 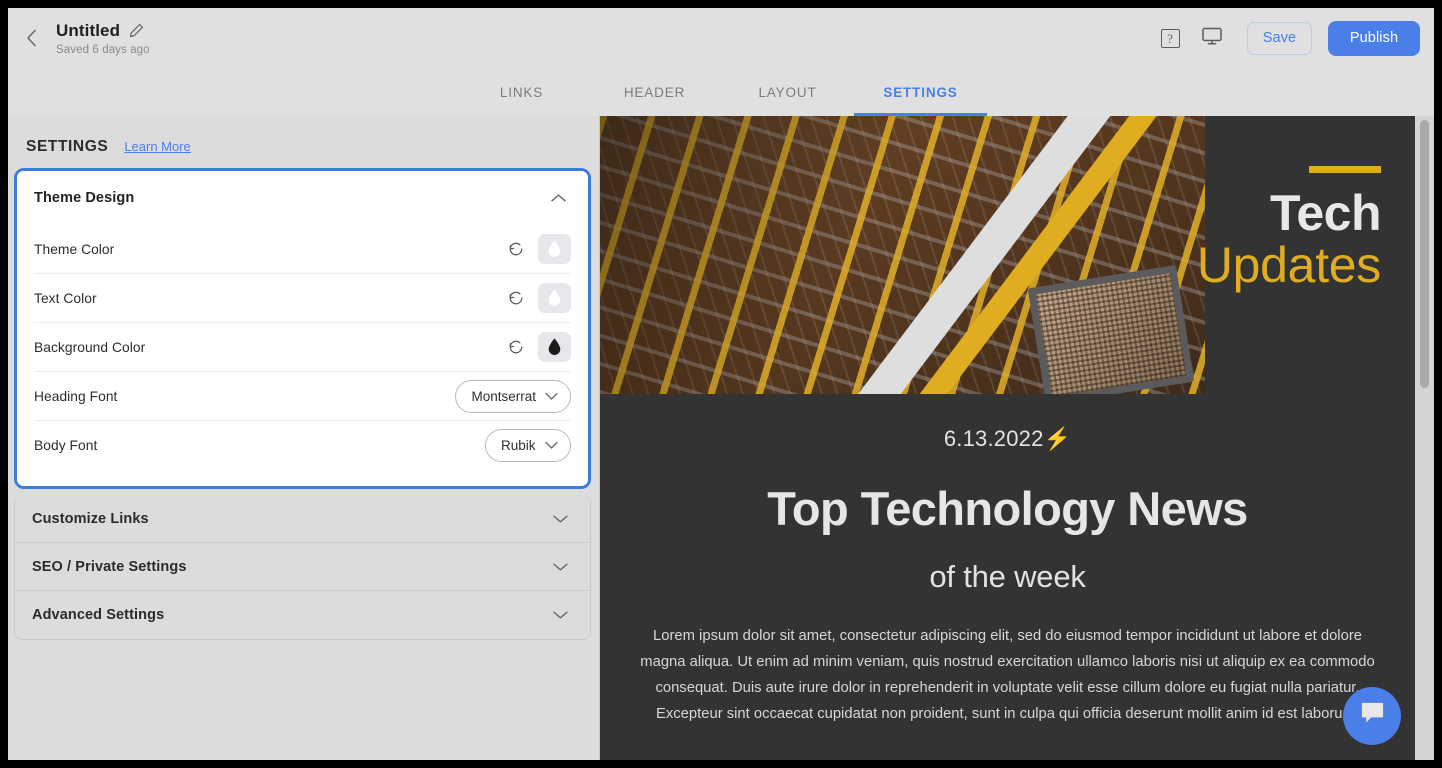 What do you see at coordinates (302, 298) in the screenshot?
I see `row-text-color: Text Color` at bounding box center [302, 298].